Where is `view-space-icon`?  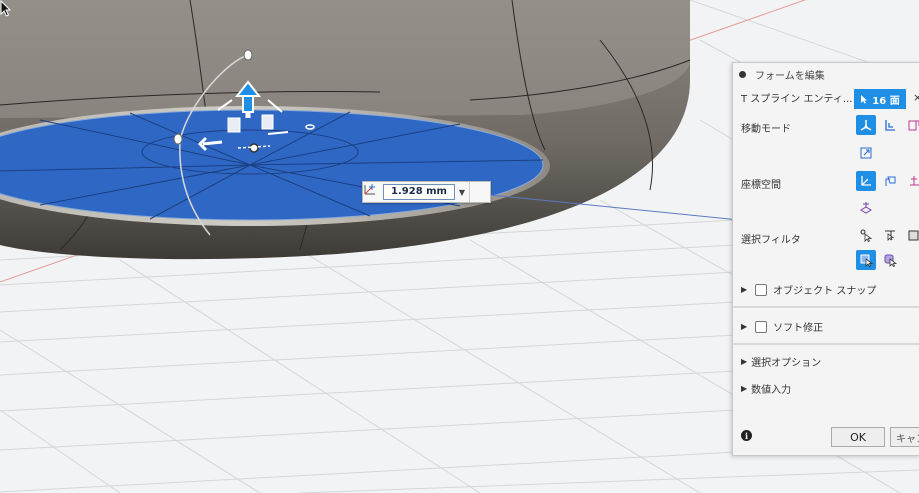 view-space-icon is located at coordinates (890, 181).